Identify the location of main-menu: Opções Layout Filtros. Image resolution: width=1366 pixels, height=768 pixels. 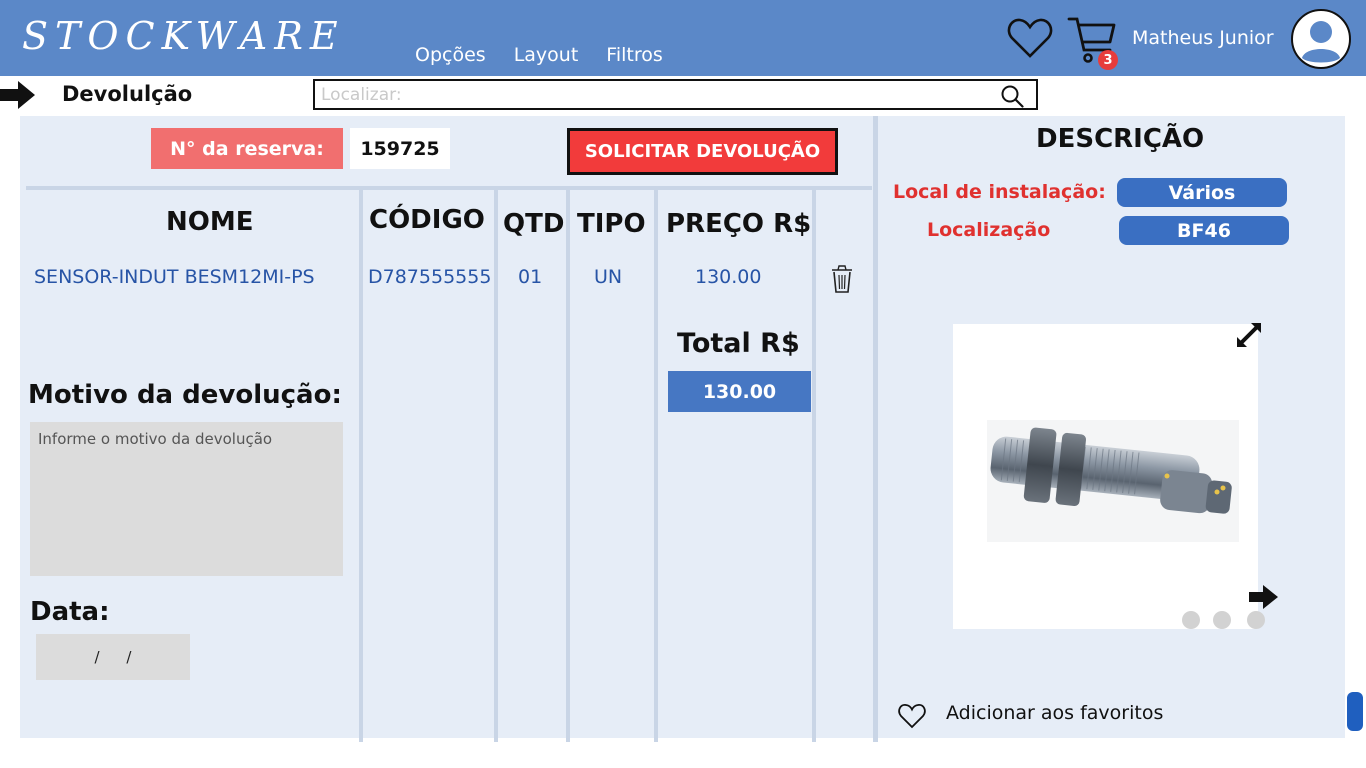
(539, 55).